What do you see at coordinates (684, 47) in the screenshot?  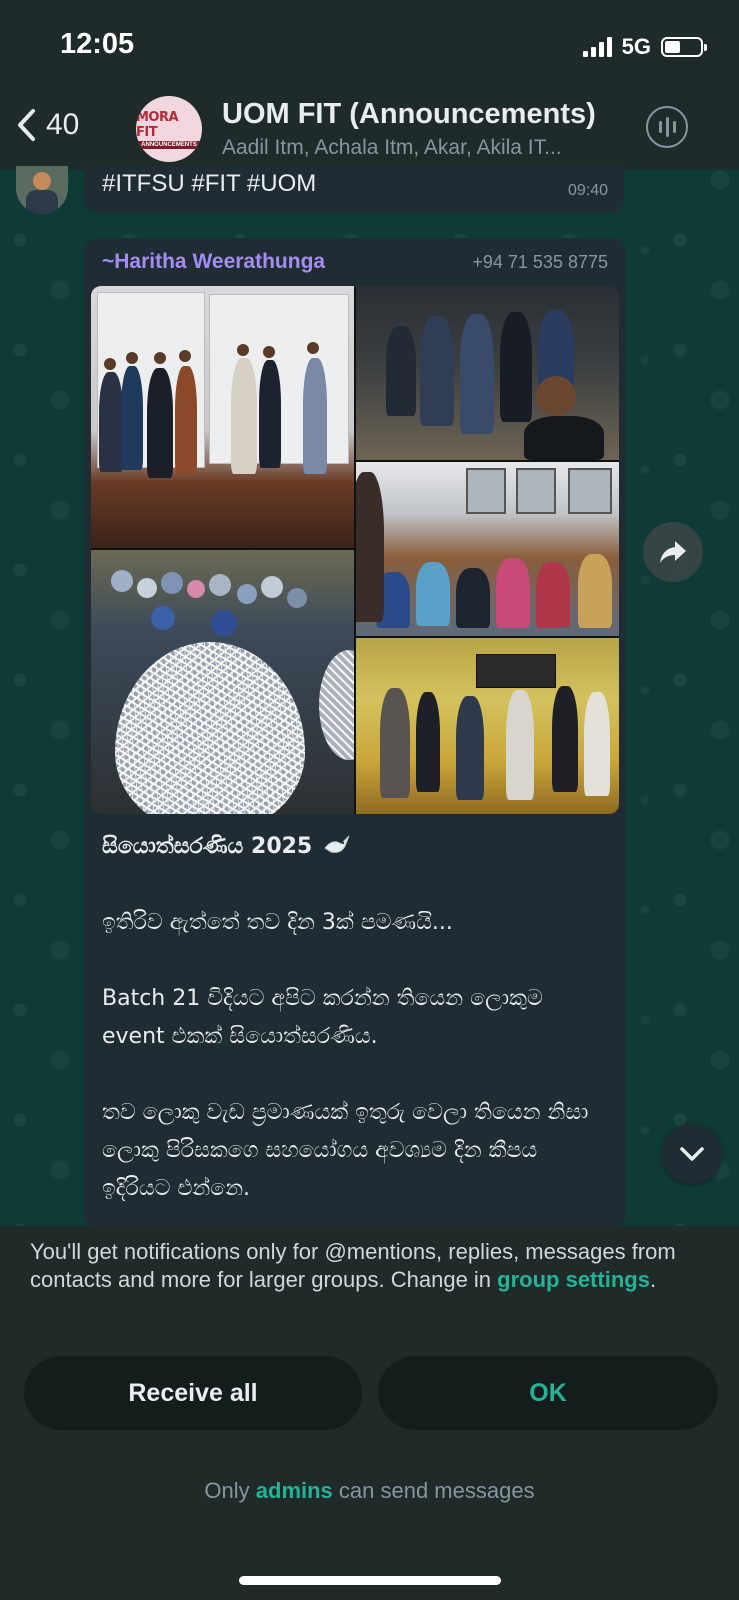 I see `battery-icon` at bounding box center [684, 47].